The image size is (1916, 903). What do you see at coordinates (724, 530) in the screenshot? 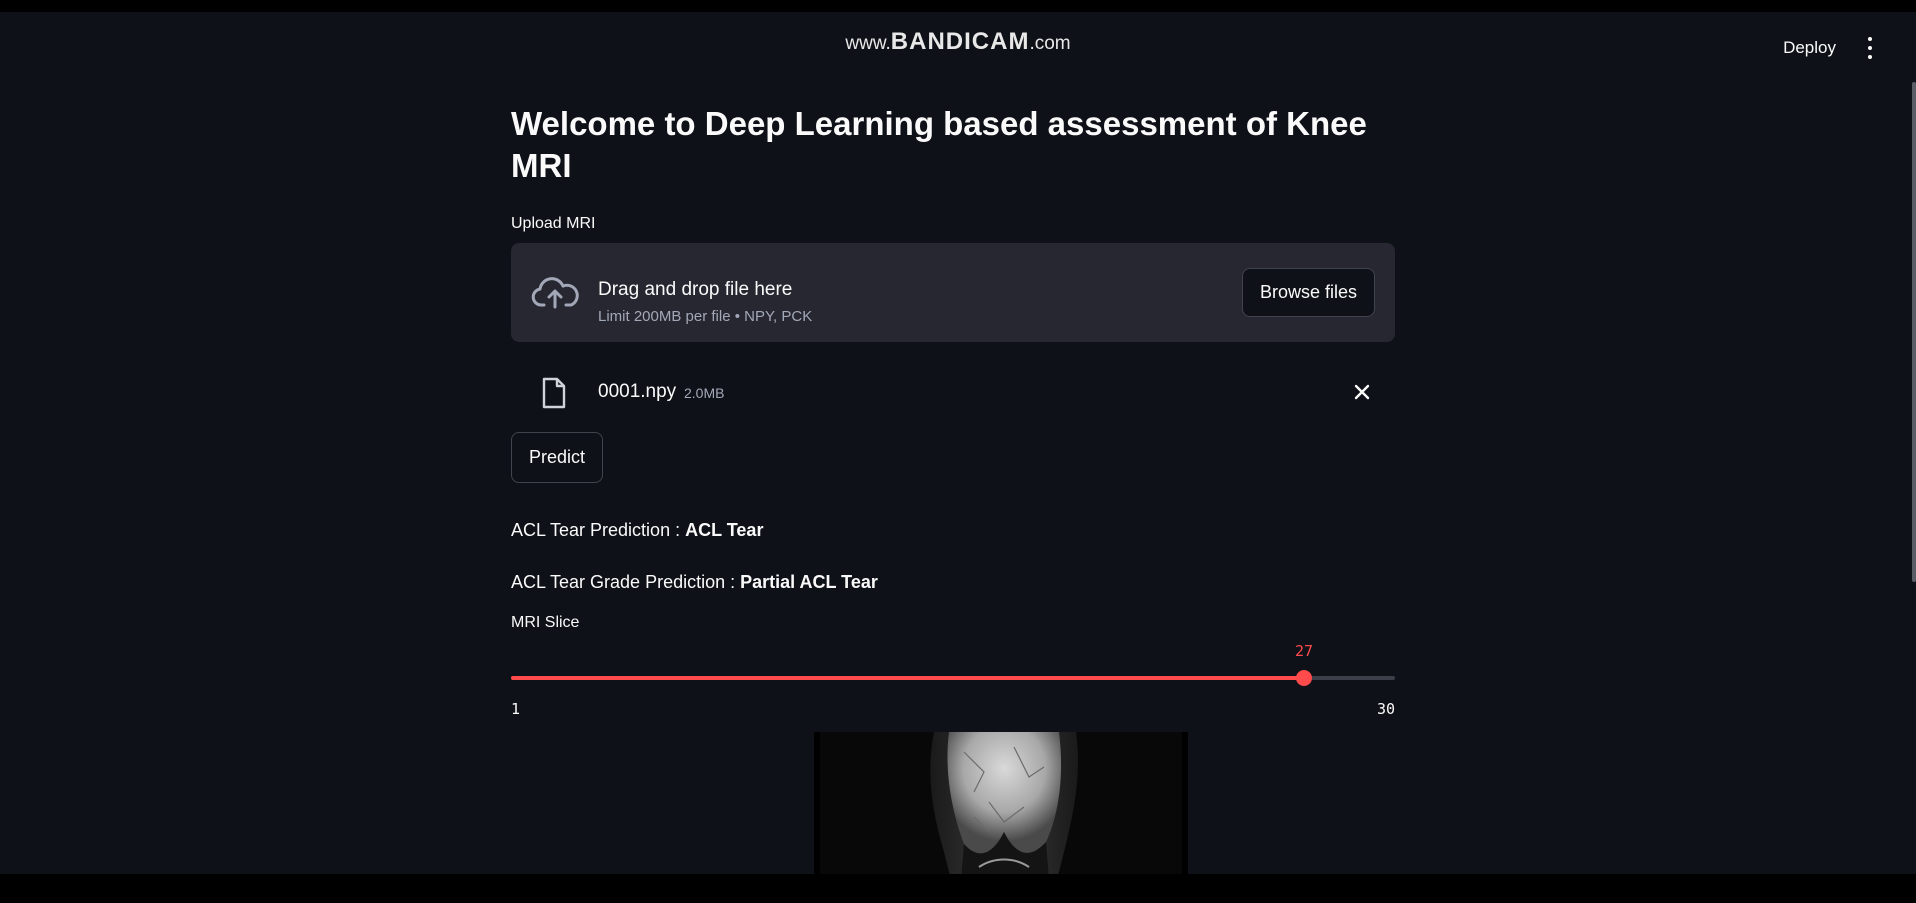
I see `acl-tear-prediction-value: ACL Tear` at bounding box center [724, 530].